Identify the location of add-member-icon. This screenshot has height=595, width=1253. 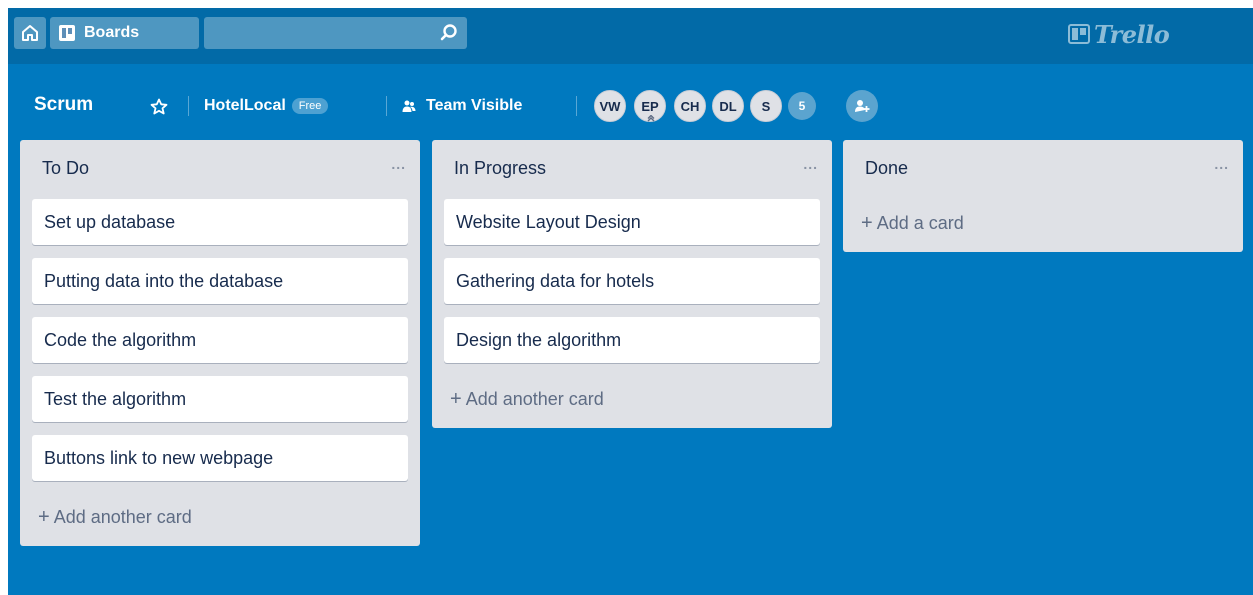
(862, 106).